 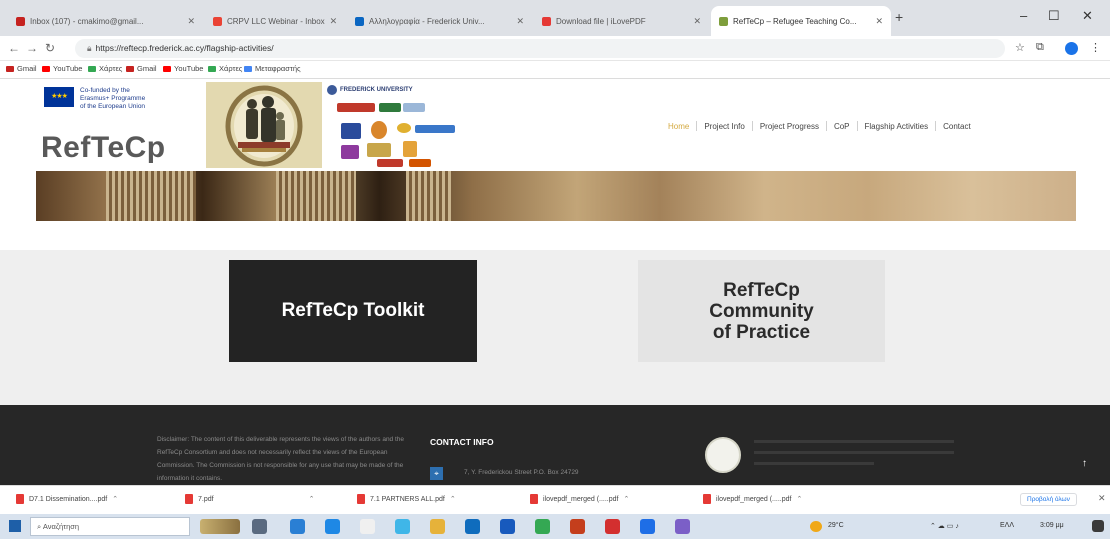 What do you see at coordinates (259, 526) in the screenshot?
I see `task-view-icon` at bounding box center [259, 526].